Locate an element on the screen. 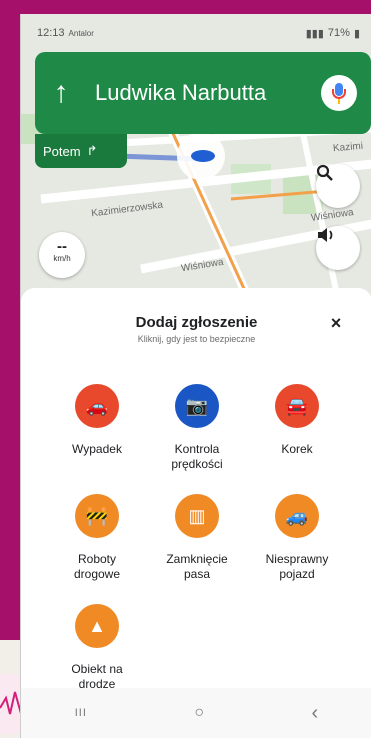  crash-icon: 🚗 is located at coordinates (97, 406).